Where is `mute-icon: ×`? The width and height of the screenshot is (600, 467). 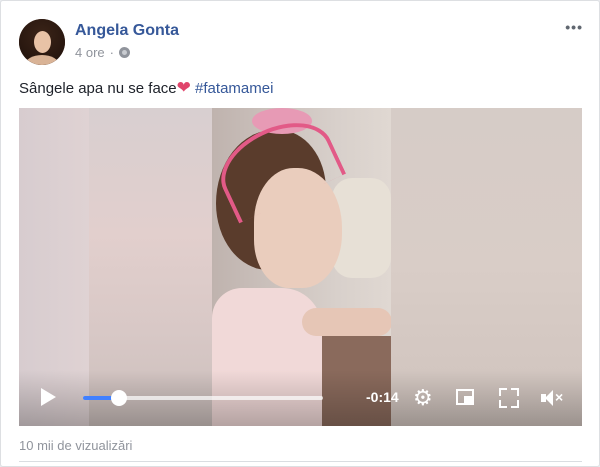
mute-icon: × is located at coordinates (553, 398).